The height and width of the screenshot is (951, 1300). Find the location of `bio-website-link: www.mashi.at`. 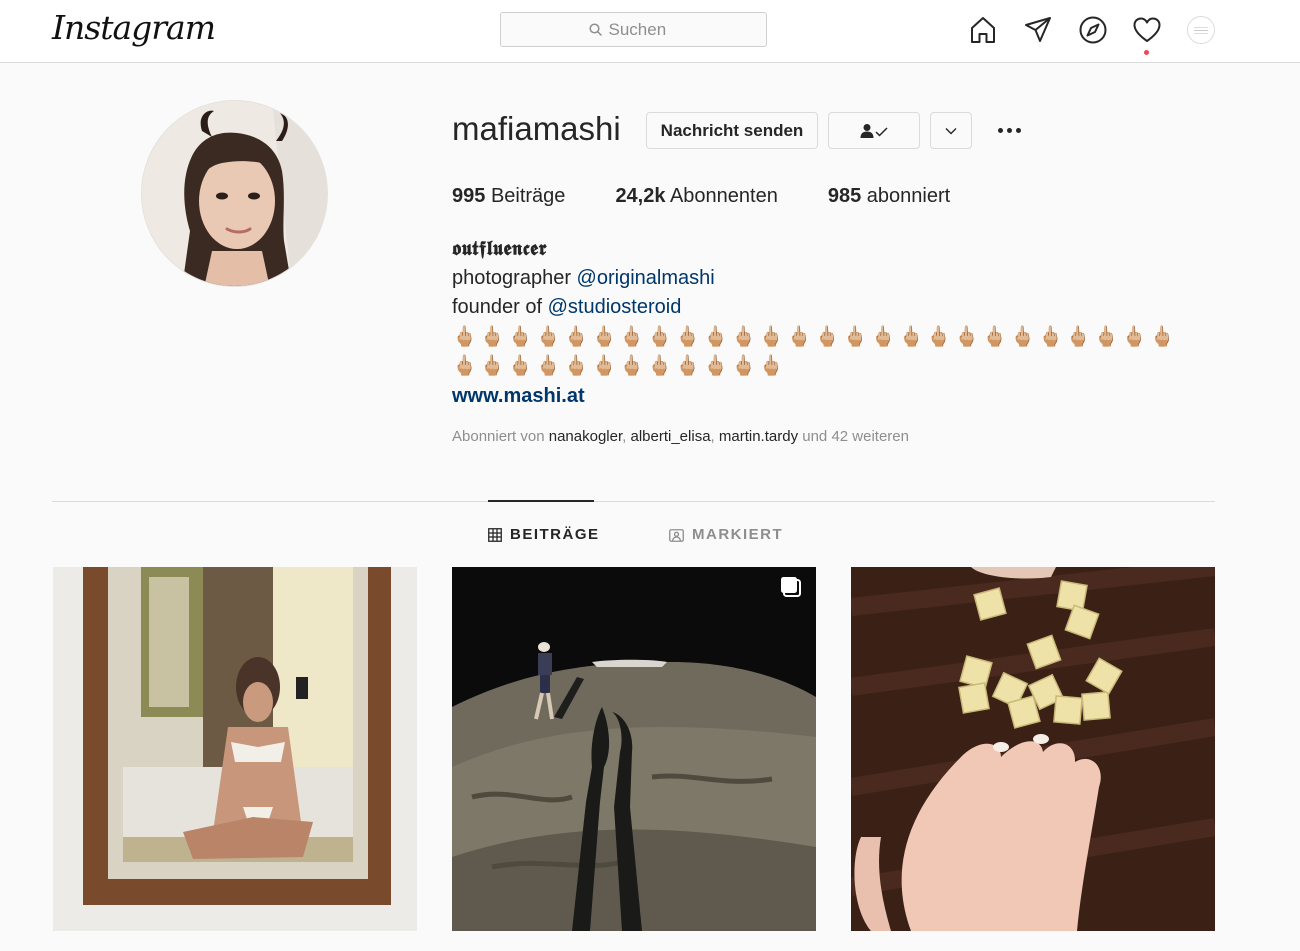

bio-website-link: www.mashi.at is located at coordinates (518, 396).